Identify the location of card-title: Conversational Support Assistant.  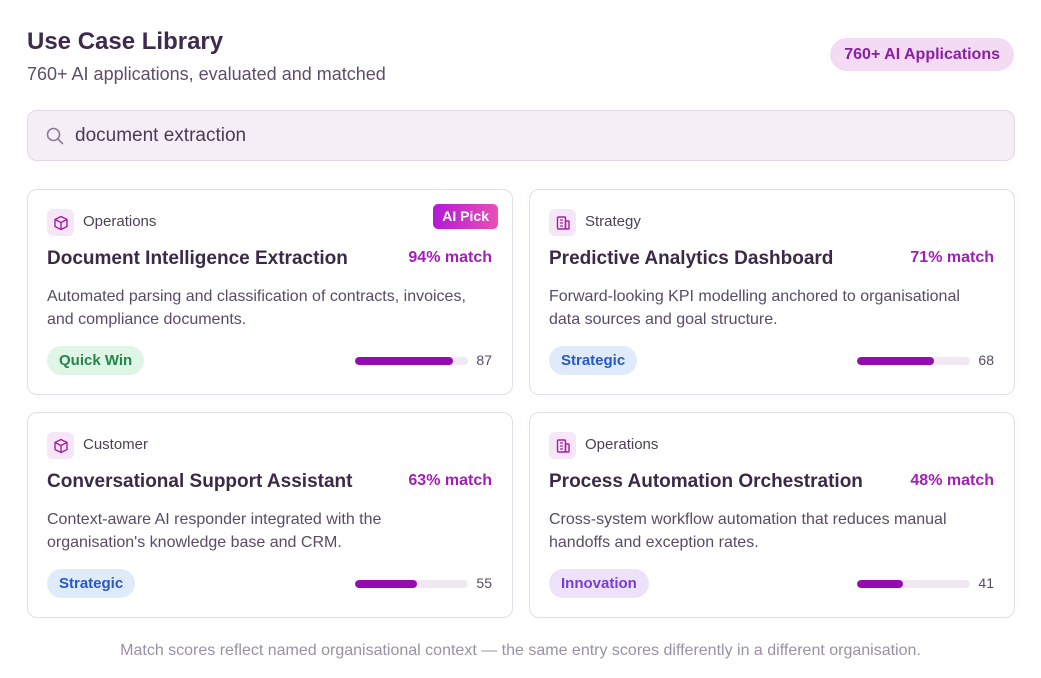
(200, 481).